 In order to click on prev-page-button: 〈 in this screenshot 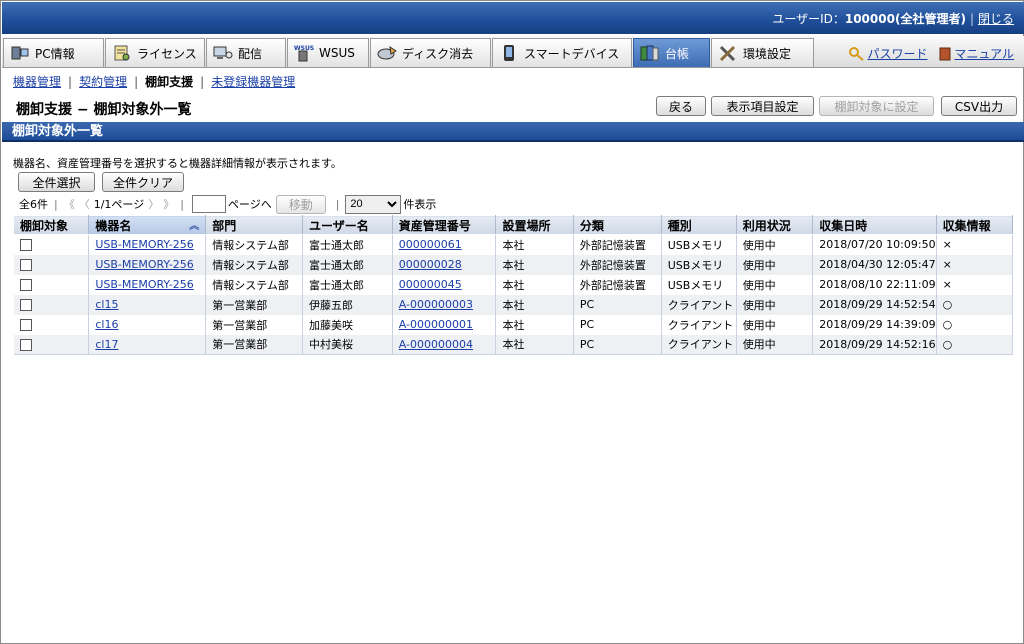, I will do `click(84, 204)`.